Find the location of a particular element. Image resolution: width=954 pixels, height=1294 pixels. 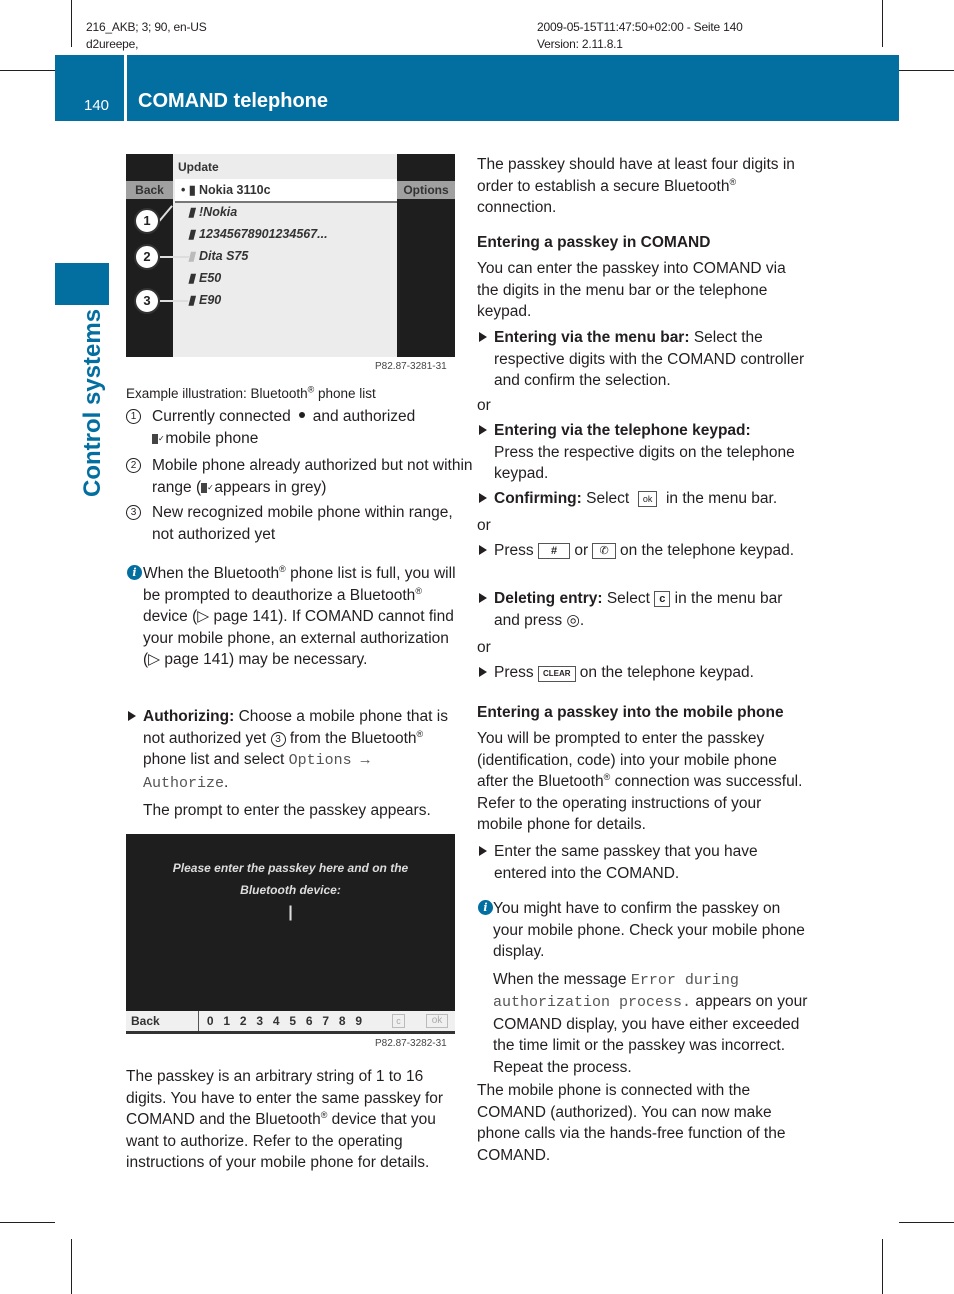

update-menu-header: Update is located at coordinates (198, 167).